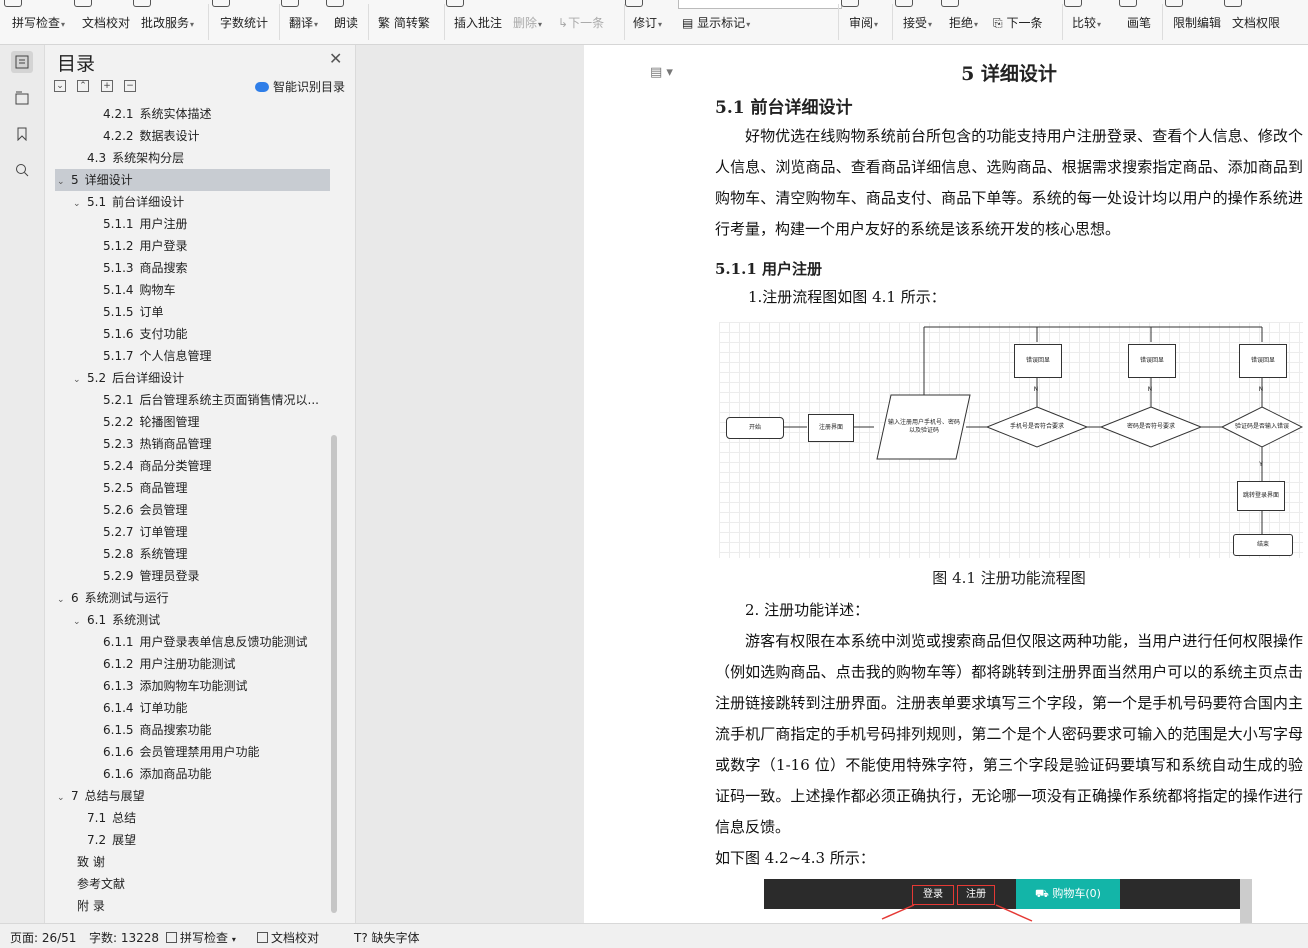 This screenshot has height=948, width=1308. I want to click on step-two-text: 2. 注册功能详述：, so click(807, 610).